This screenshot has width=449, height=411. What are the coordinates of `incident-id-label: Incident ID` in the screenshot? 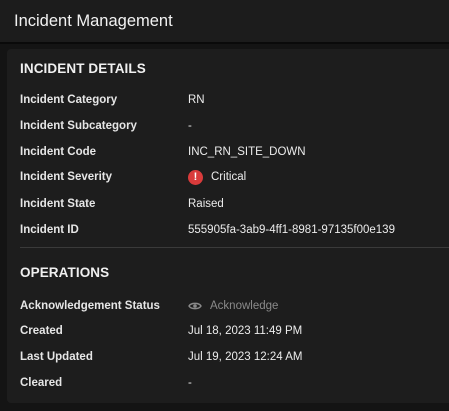 It's located at (49, 230).